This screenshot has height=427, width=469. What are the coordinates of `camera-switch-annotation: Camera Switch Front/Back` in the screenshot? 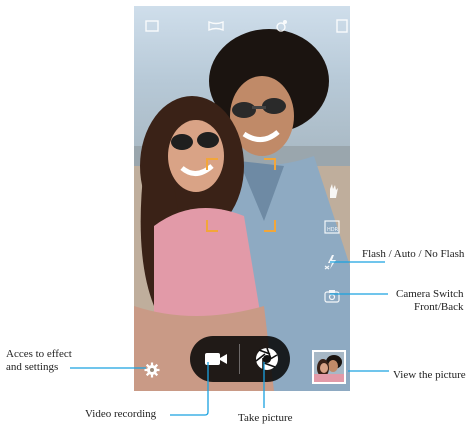 It's located at (430, 301).